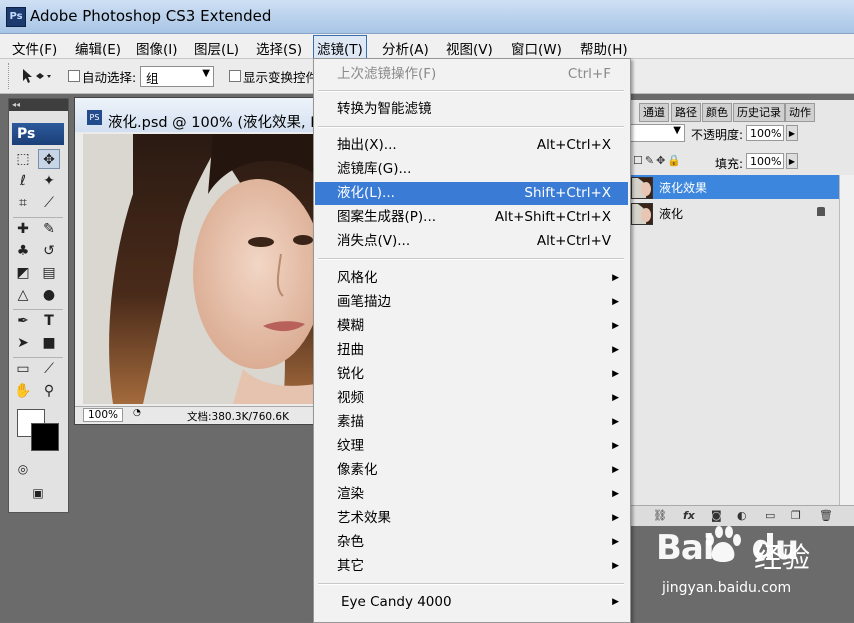 The width and height of the screenshot is (854, 623). Describe the element at coordinates (23, 469) in the screenshot. I see `quick-mask-icon: ◎` at that location.